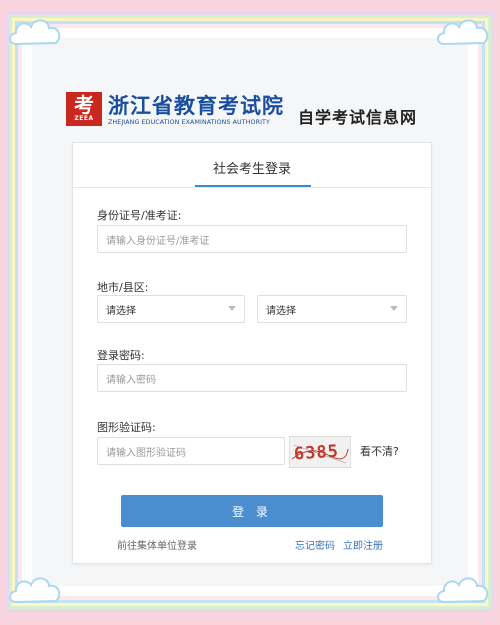 The image size is (500, 625). What do you see at coordinates (121, 355) in the screenshot?
I see `password-label: 登录密码:` at bounding box center [121, 355].